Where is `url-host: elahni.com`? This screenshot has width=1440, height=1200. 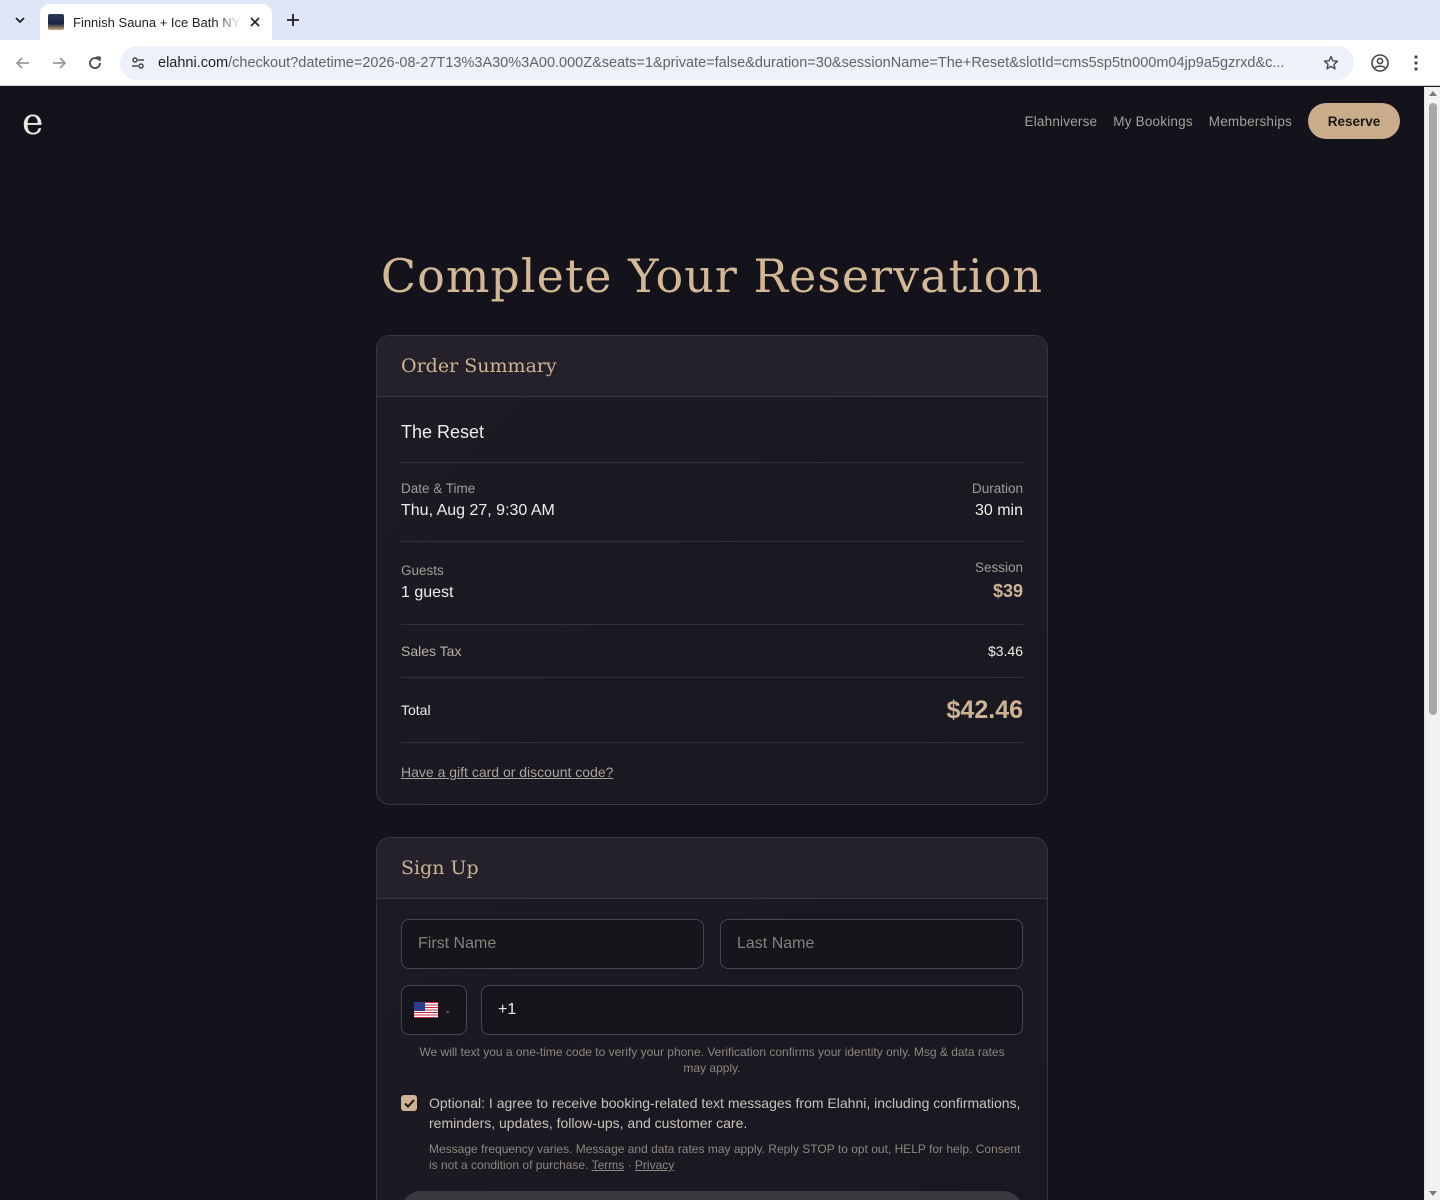
url-host: elahni.com is located at coordinates (193, 63).